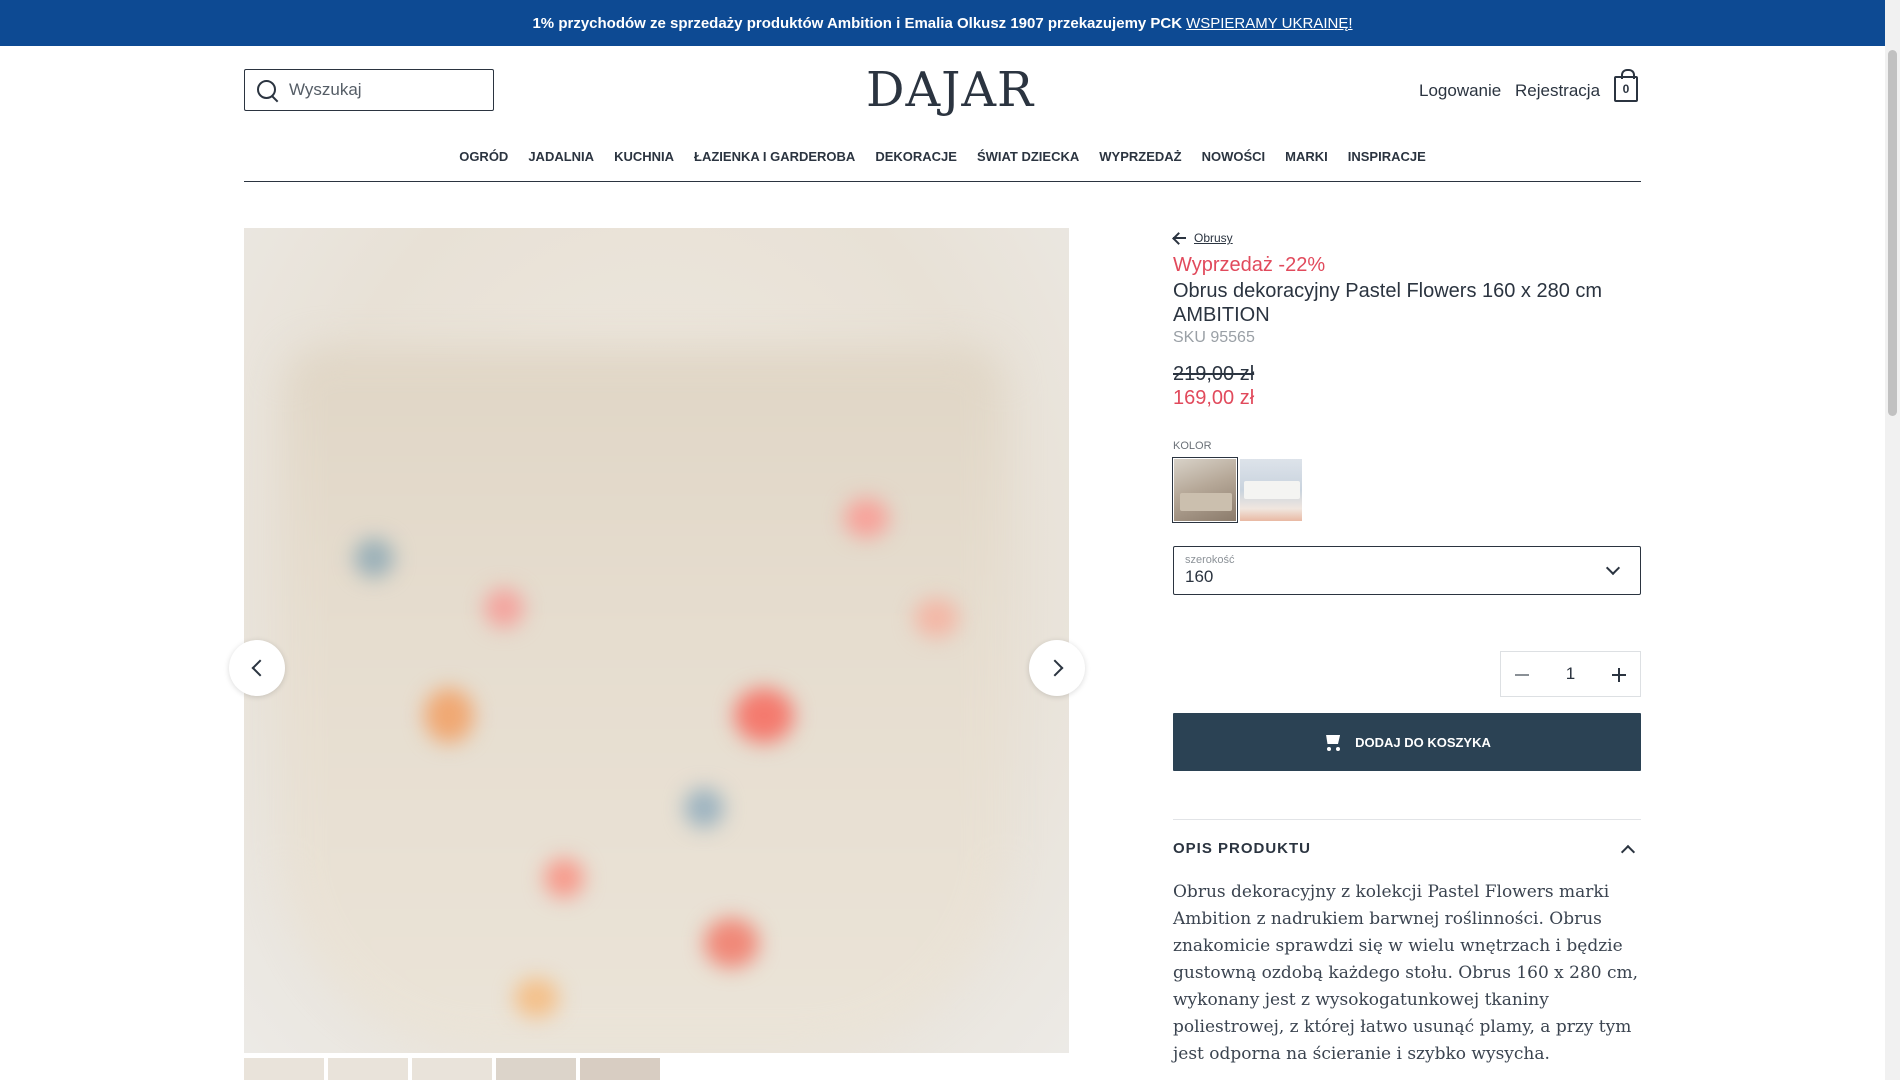 Image resolution: width=1900 pixels, height=1080 pixels. I want to click on quantity-stepper: 1, so click(1570, 674).